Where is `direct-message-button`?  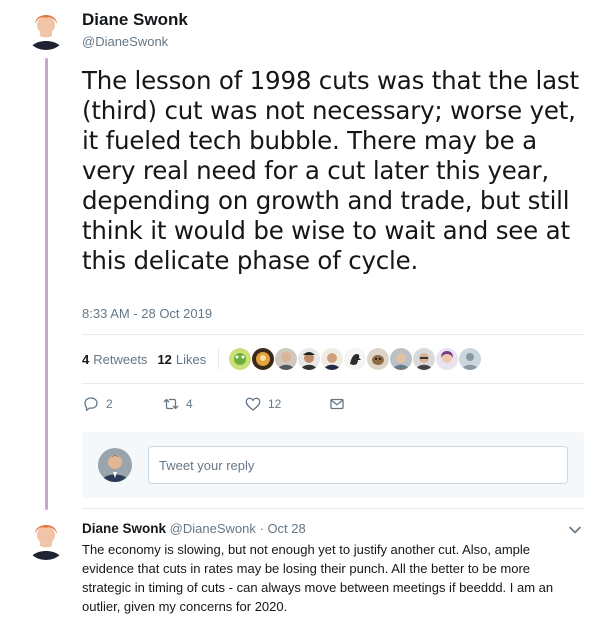 direct-message-button is located at coordinates (337, 404).